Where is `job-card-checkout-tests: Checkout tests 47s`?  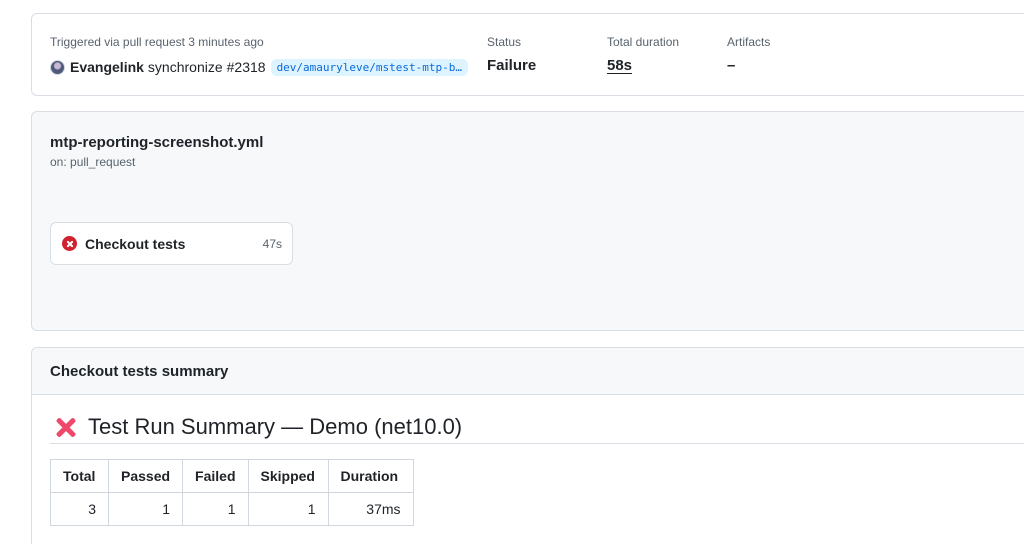 job-card-checkout-tests: Checkout tests 47s is located at coordinates (171, 243).